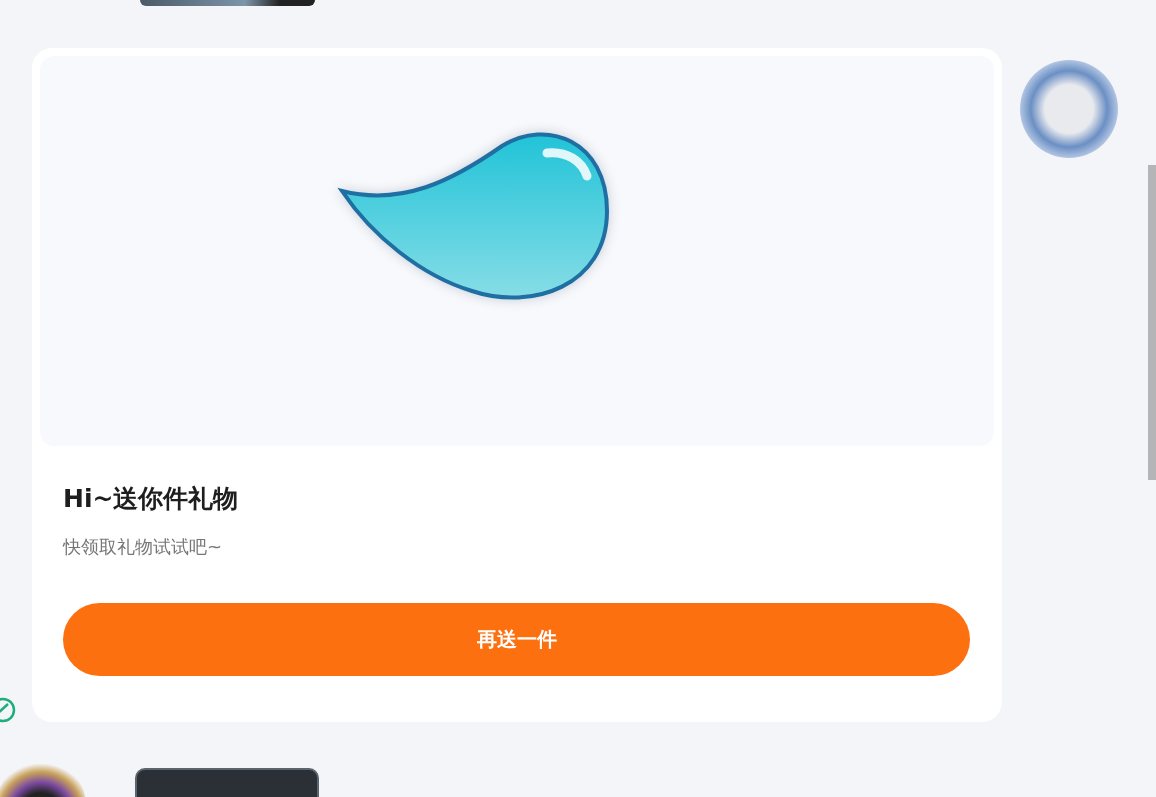 Image resolution: width=1156 pixels, height=797 pixels. What do you see at coordinates (516, 639) in the screenshot?
I see `send-again-button: 再送一件` at bounding box center [516, 639].